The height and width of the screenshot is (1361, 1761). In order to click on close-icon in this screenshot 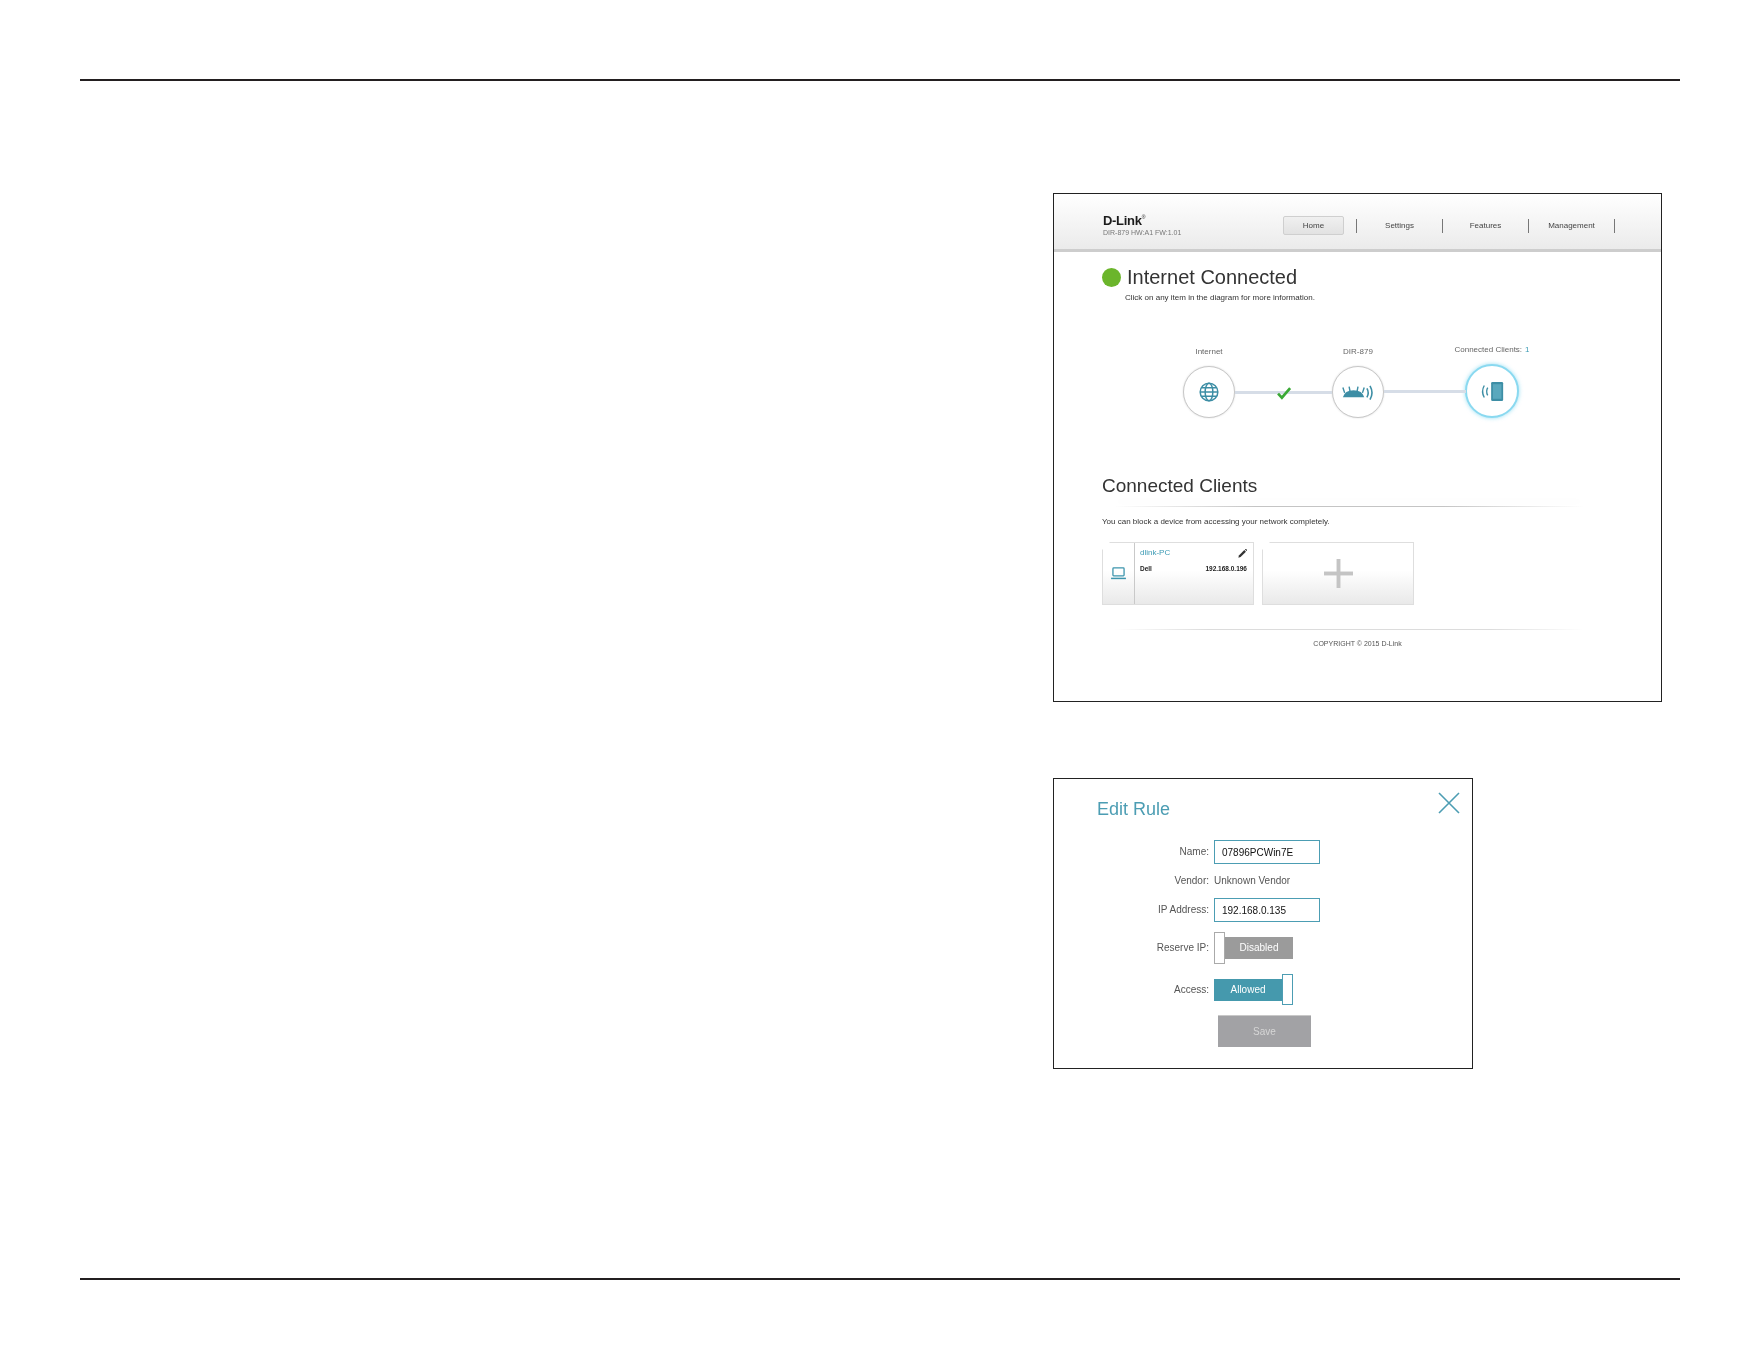, I will do `click(1449, 803)`.